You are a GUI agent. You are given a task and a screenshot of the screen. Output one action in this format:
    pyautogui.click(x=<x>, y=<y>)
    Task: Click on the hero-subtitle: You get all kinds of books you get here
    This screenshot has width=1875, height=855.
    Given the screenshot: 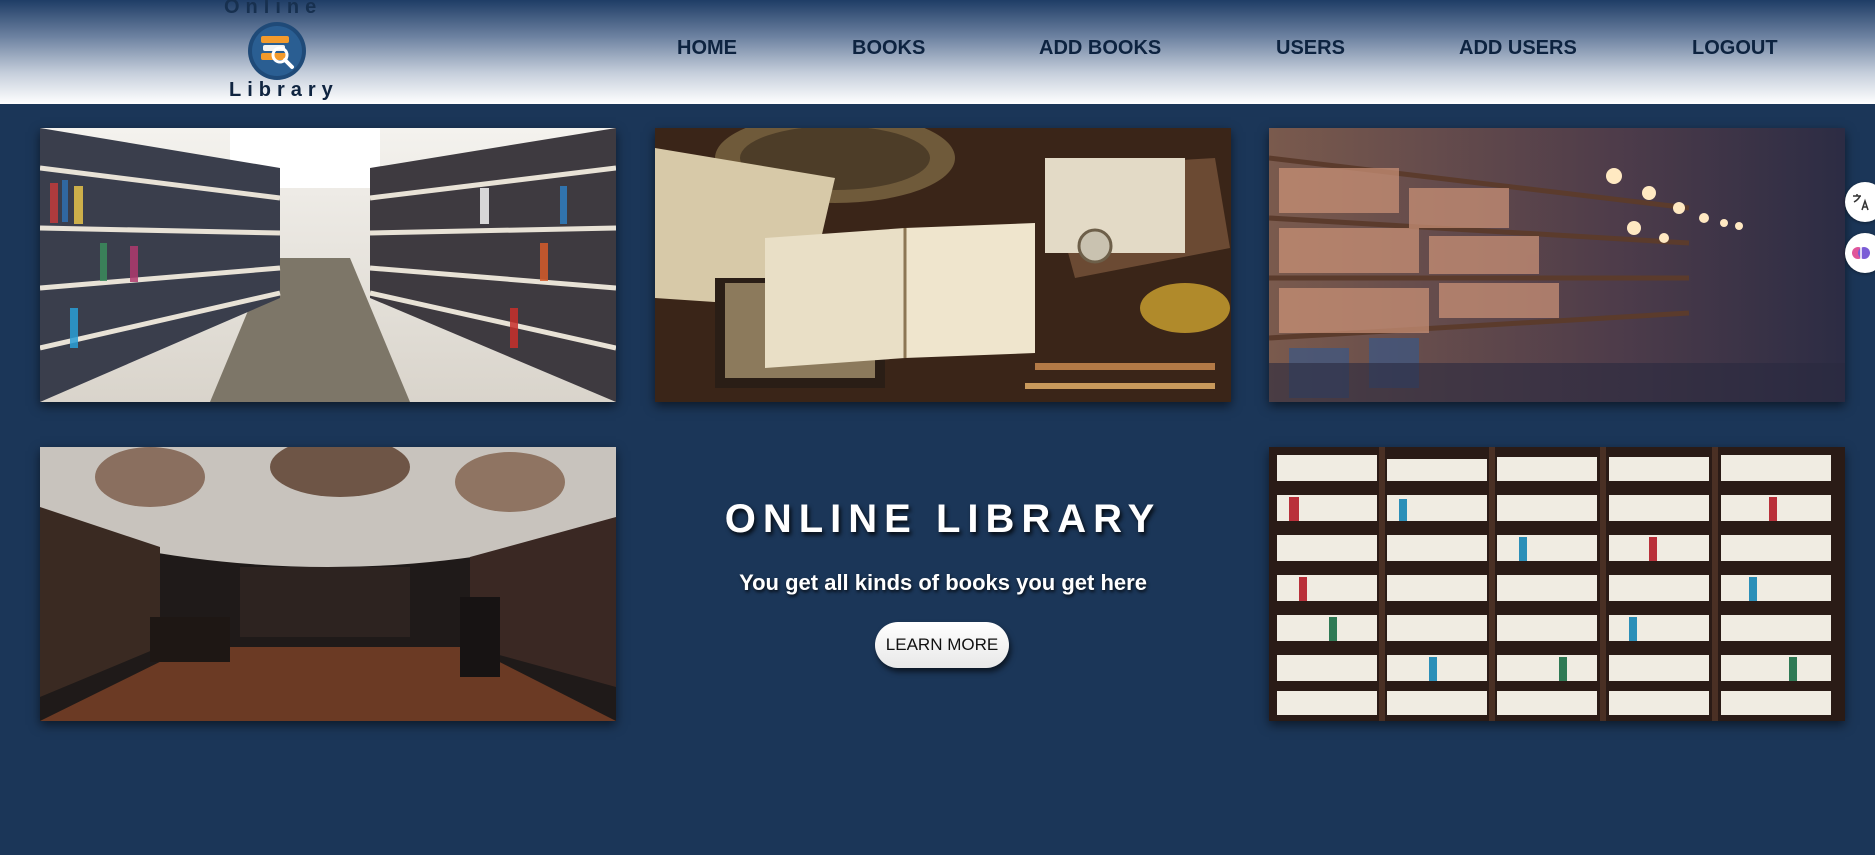 What is the action you would take?
    pyautogui.click(x=943, y=582)
    